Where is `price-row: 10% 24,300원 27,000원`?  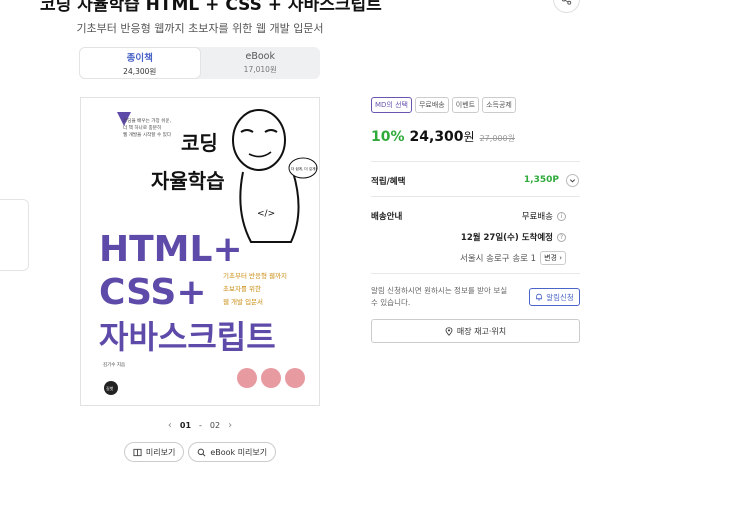
price-row: 10% 24,300원 27,000원 is located at coordinates (443, 136).